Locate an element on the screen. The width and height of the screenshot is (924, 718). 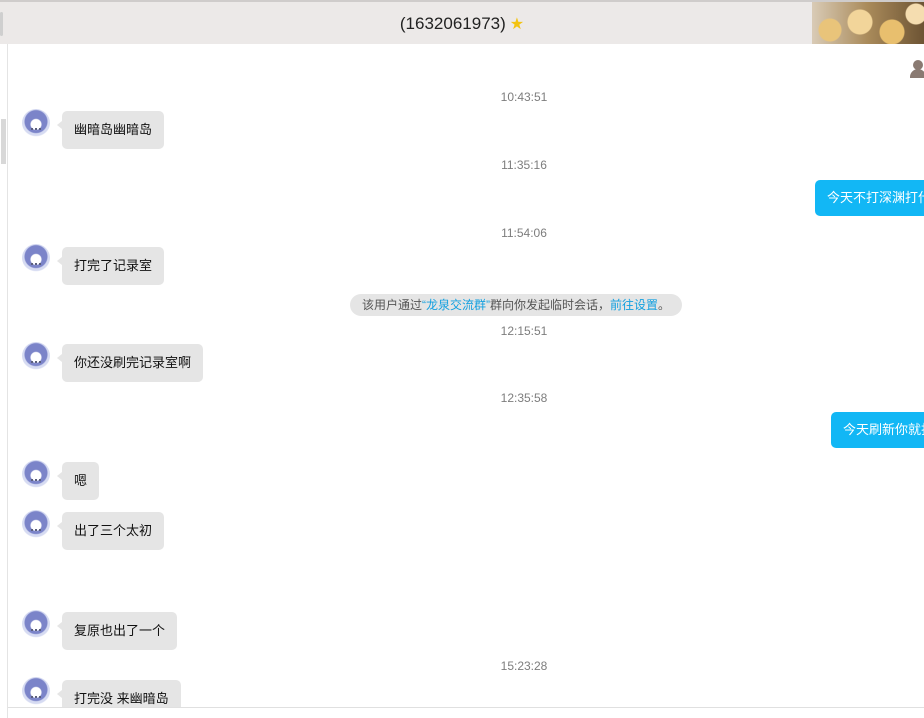
contact-icon is located at coordinates (917, 69).